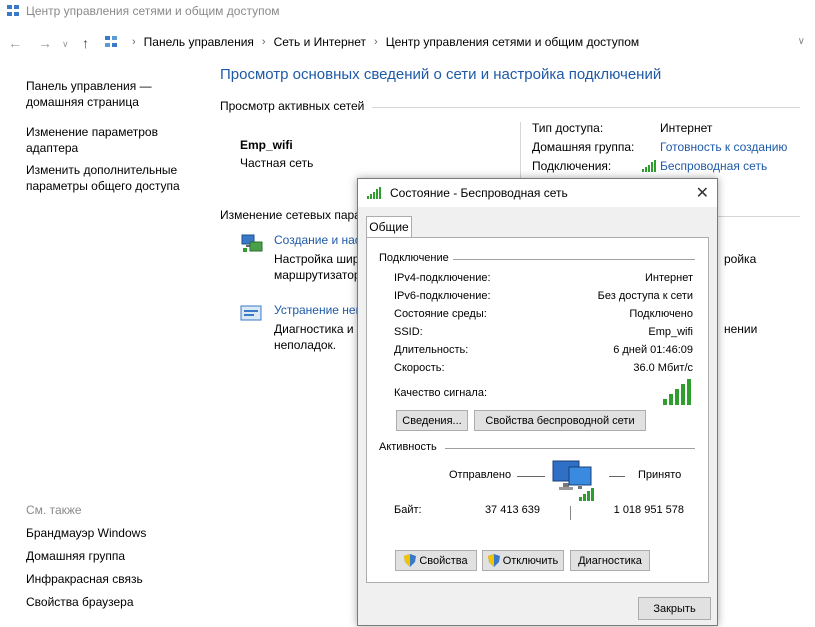 The image size is (815, 627). What do you see at coordinates (54, 510) in the screenshot?
I see `see-also-title: См. также` at bounding box center [54, 510].